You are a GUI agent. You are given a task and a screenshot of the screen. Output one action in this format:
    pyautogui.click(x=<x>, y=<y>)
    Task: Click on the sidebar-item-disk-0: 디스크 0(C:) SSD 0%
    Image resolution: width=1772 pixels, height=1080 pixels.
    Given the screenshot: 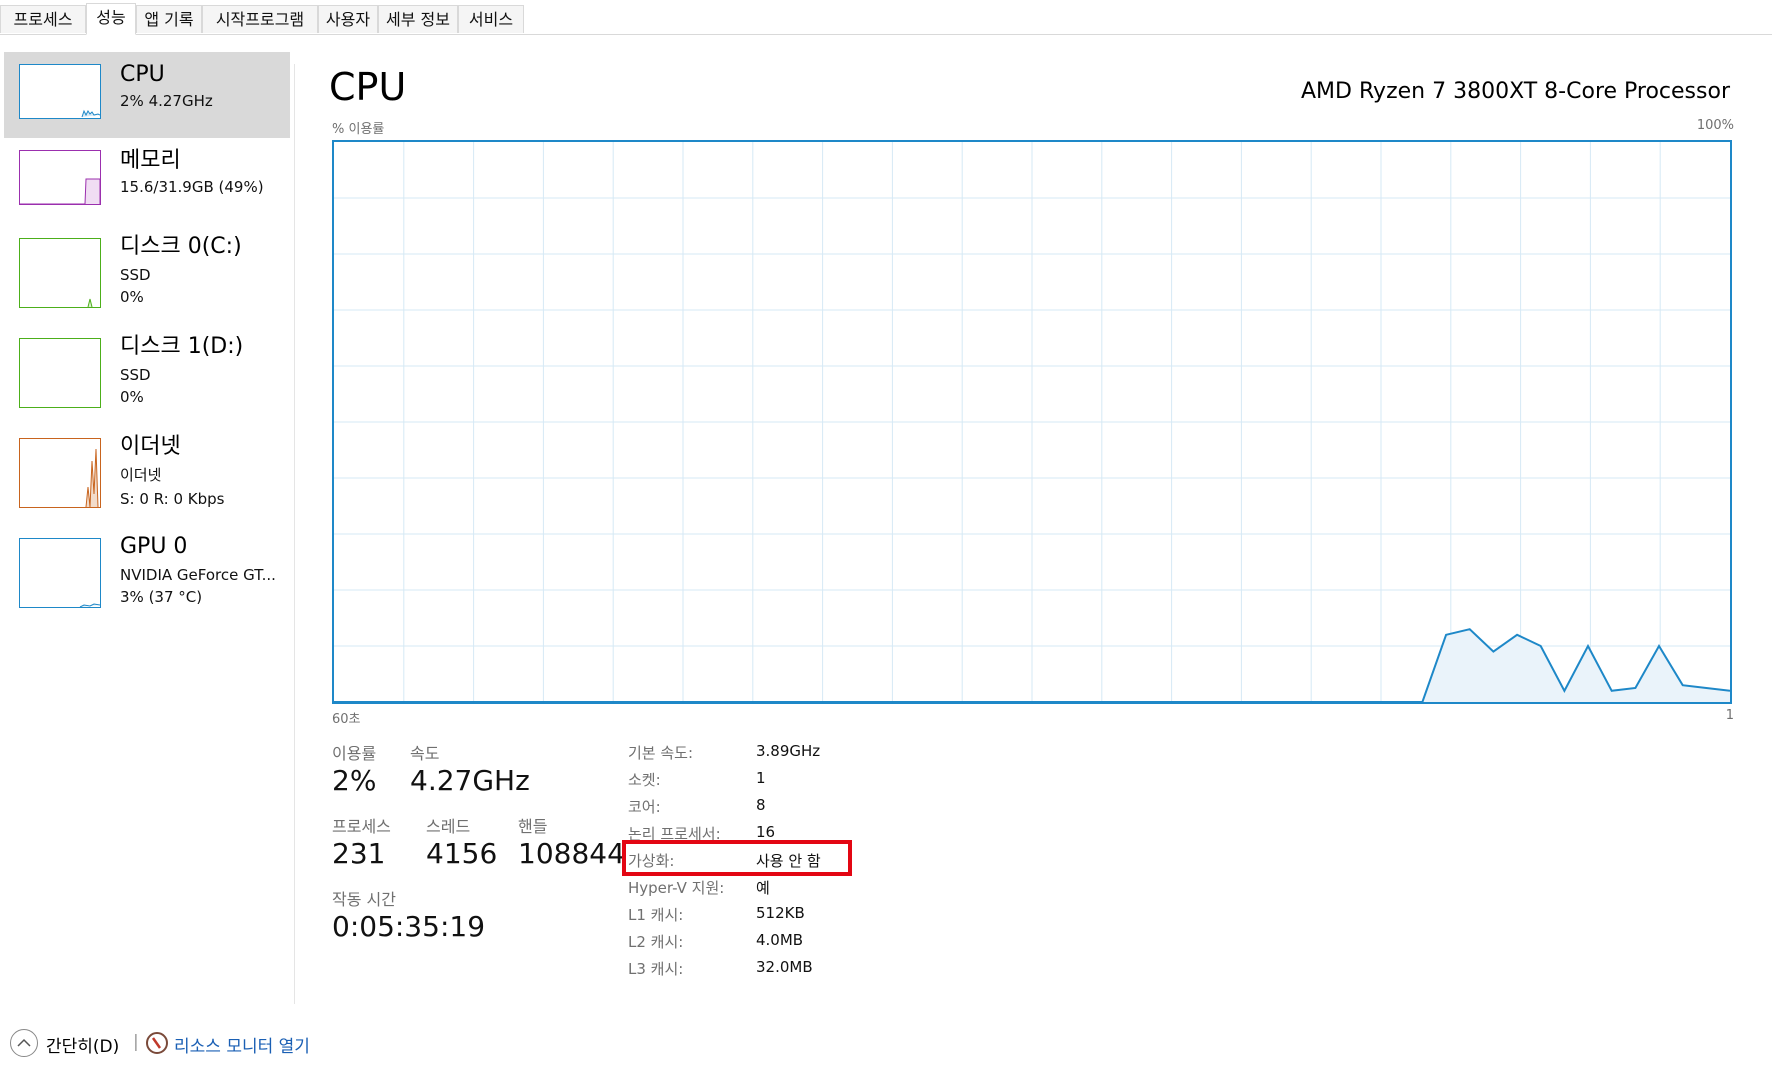 What is the action you would take?
    pyautogui.click(x=147, y=267)
    